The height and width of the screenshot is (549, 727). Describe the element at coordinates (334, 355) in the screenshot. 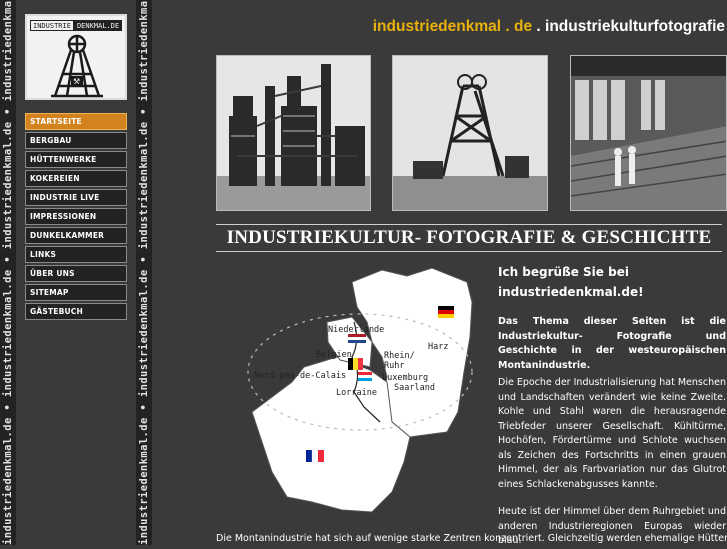

I see `label-belgien: Belgien` at that location.